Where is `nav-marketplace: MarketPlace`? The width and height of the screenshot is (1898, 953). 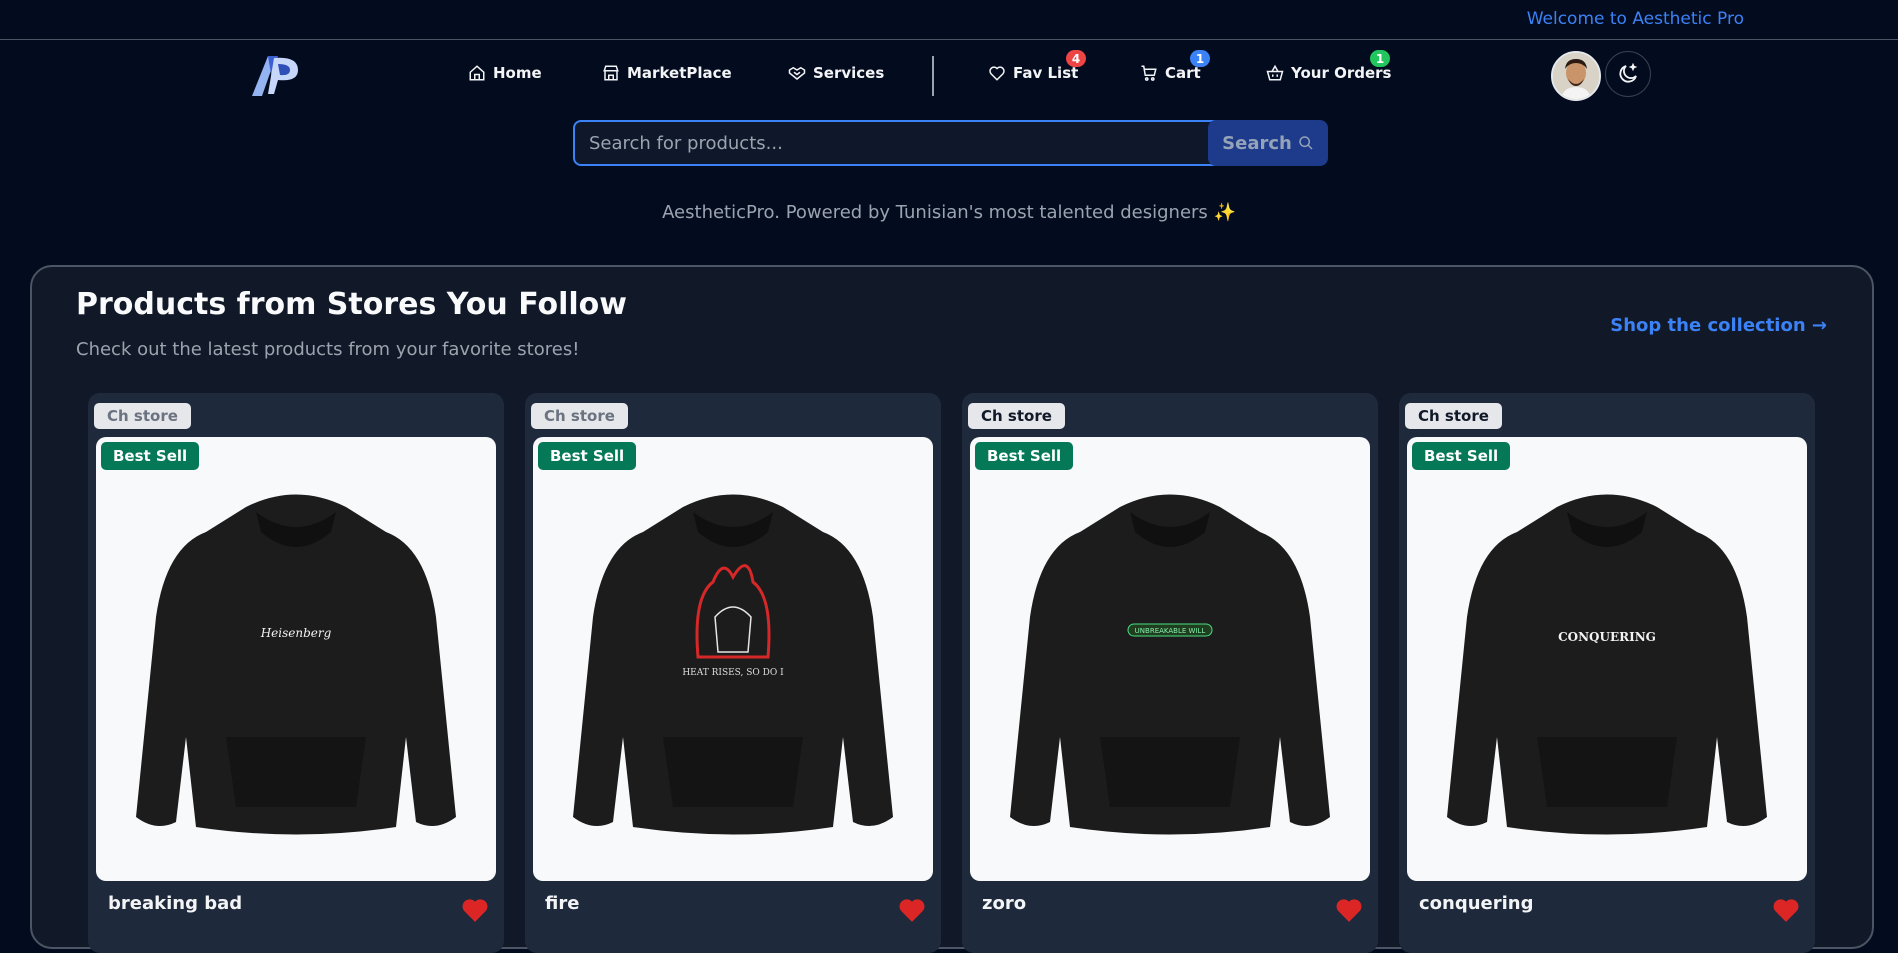 nav-marketplace: MarketPlace is located at coordinates (667, 73).